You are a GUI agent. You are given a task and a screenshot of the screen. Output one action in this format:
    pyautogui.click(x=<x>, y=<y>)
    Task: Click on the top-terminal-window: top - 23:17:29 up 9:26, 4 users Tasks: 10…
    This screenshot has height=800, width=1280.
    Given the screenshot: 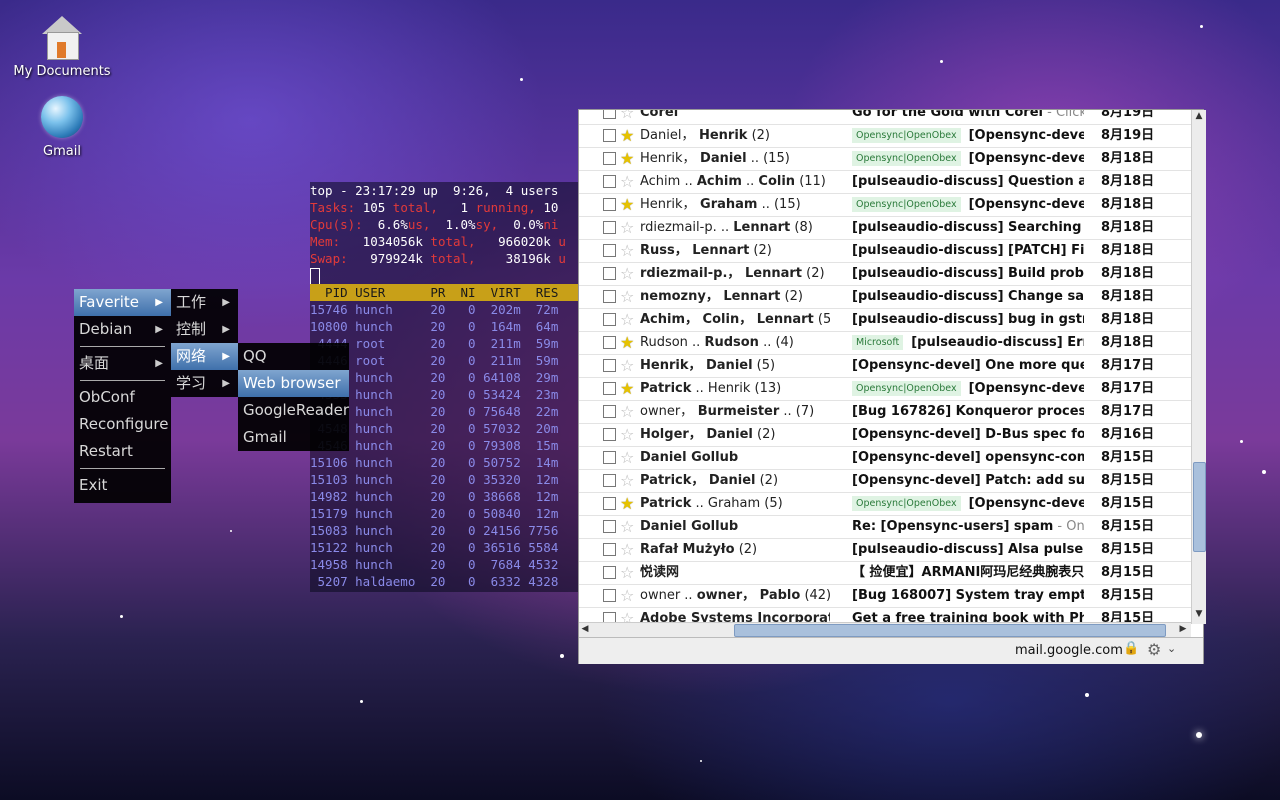 What is the action you would take?
    pyautogui.click(x=444, y=387)
    